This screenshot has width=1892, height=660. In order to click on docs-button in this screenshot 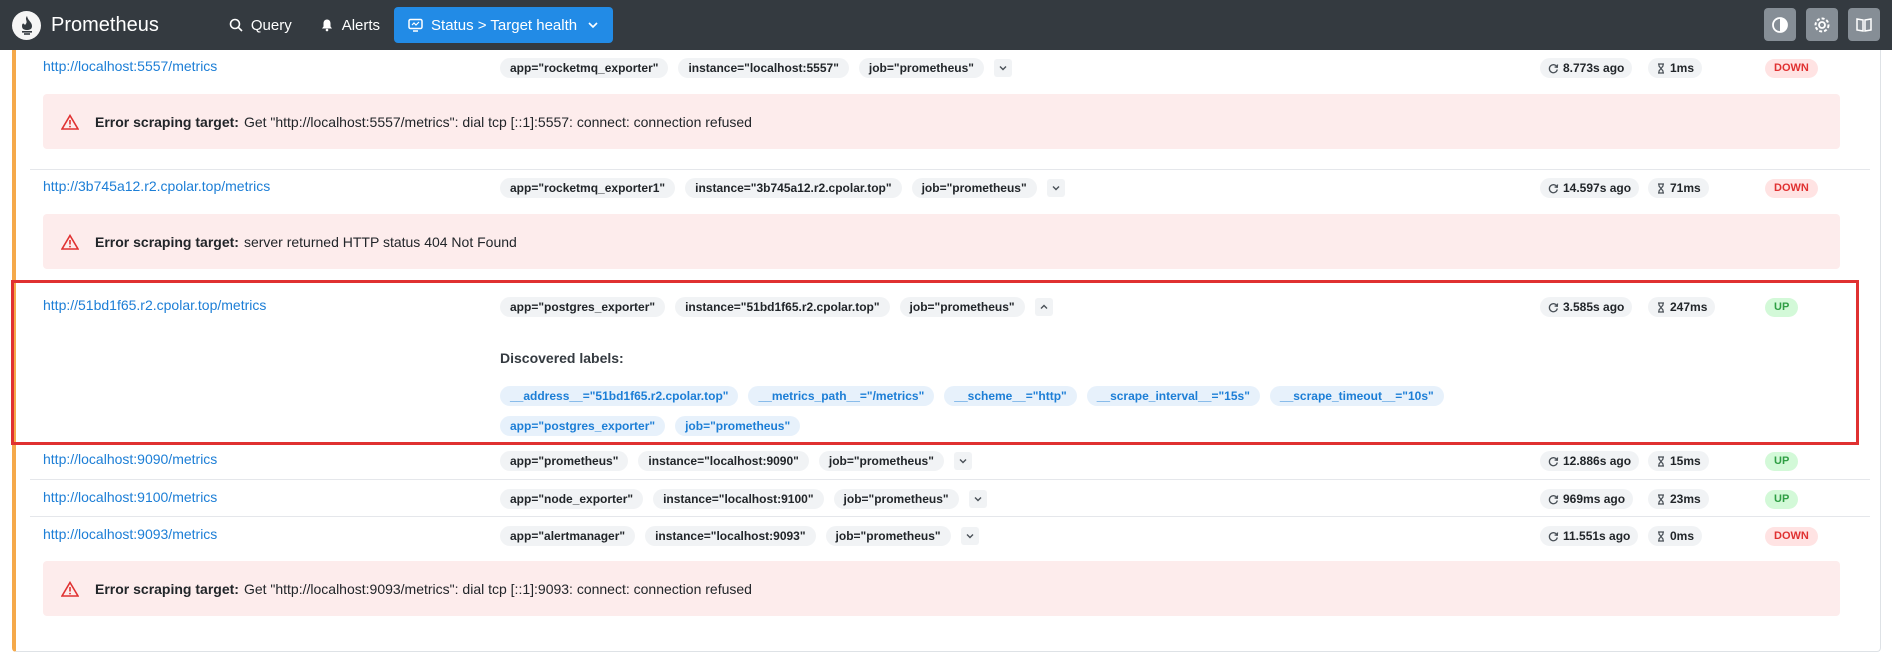, I will do `click(1864, 24)`.